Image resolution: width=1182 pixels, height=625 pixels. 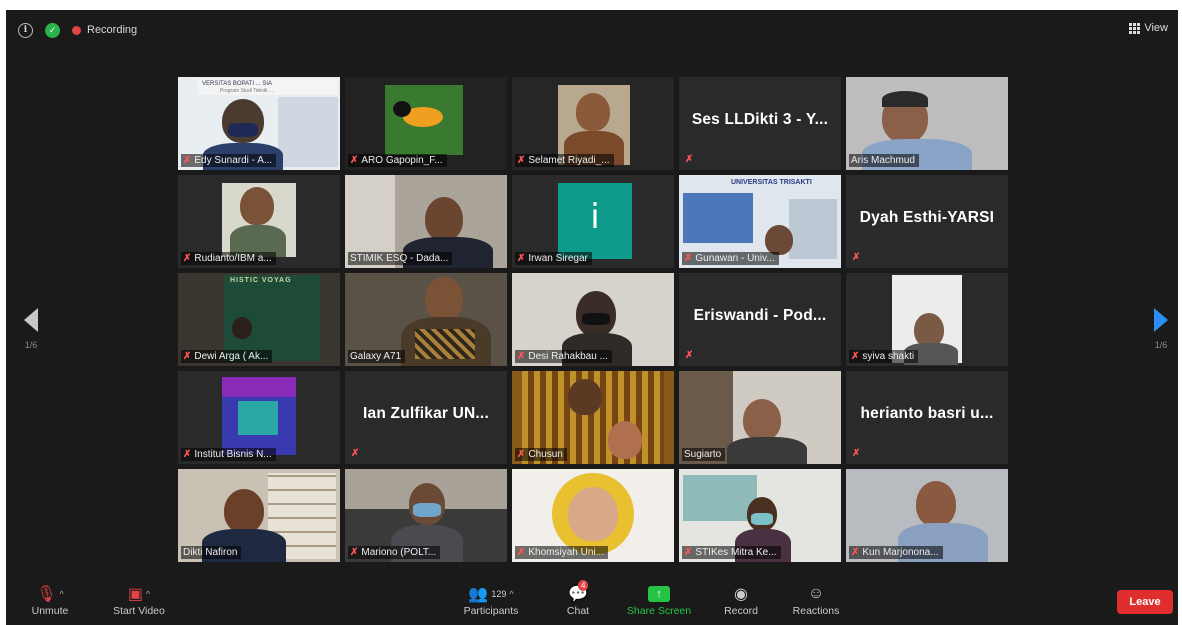 What do you see at coordinates (259, 515) in the screenshot?
I see `participant-tile-active-speaker: Dikti Nafiron` at bounding box center [259, 515].